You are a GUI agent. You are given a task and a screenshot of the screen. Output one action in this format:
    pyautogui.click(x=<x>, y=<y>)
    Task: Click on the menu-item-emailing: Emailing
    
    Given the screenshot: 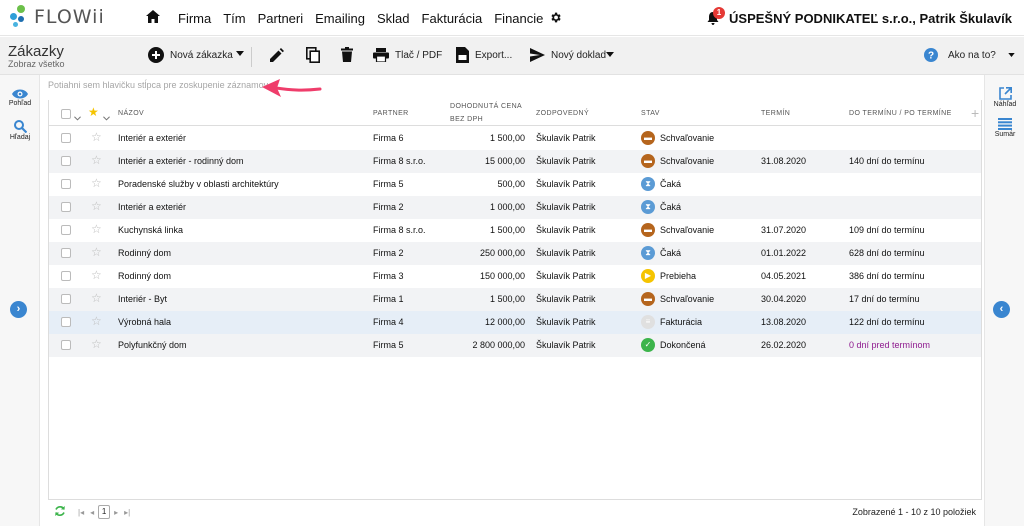 What is the action you would take?
    pyautogui.click(x=340, y=18)
    